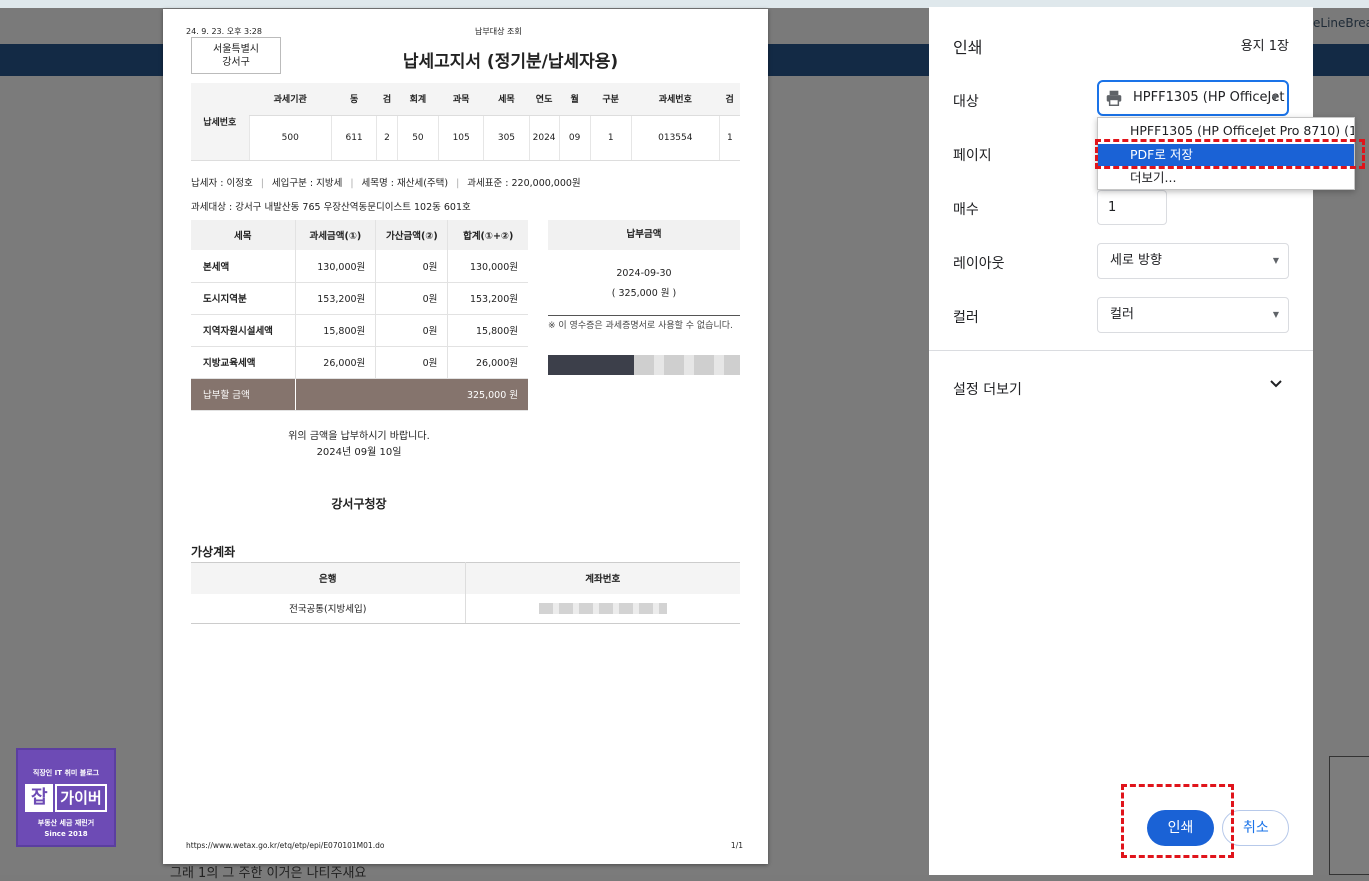  What do you see at coordinates (487, 298) in the screenshot?
I see `amount-cell: 153,200원` at bounding box center [487, 298].